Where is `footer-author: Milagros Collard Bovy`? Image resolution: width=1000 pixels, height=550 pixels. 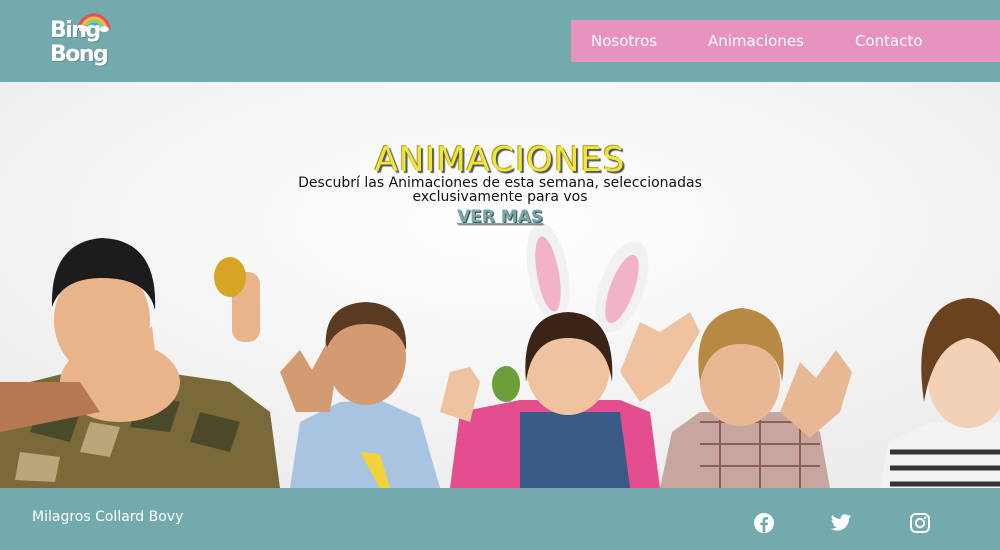 footer-author: Milagros Collard Bovy is located at coordinates (108, 517).